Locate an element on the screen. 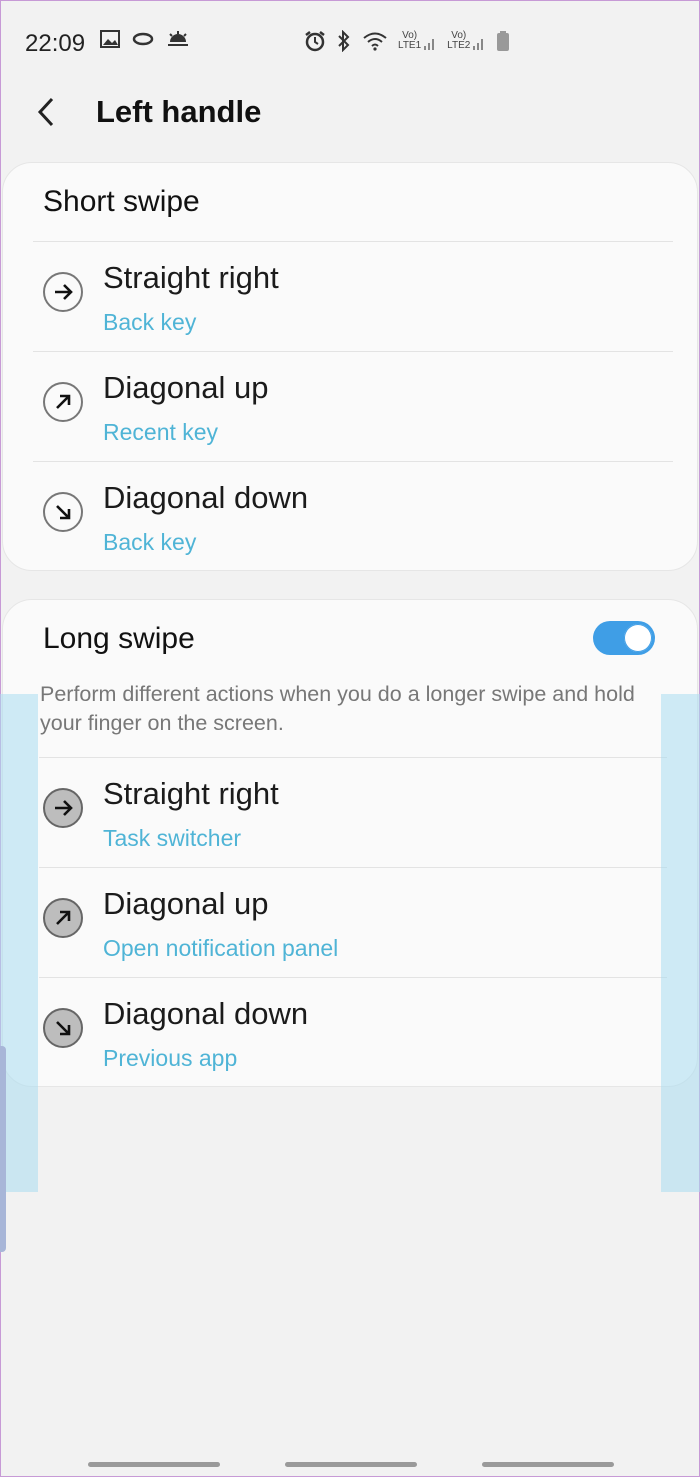  short-swipe-item-diagonal-up: Diagonal up Recent key is located at coordinates (353, 406).